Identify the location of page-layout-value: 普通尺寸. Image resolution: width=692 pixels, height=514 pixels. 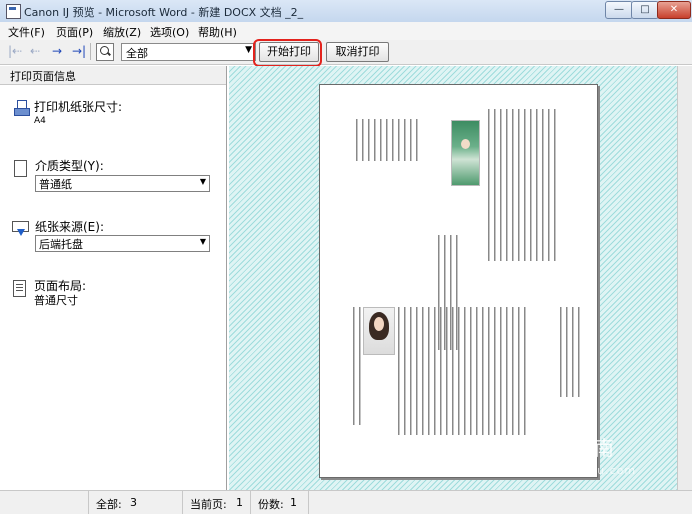
(56, 300).